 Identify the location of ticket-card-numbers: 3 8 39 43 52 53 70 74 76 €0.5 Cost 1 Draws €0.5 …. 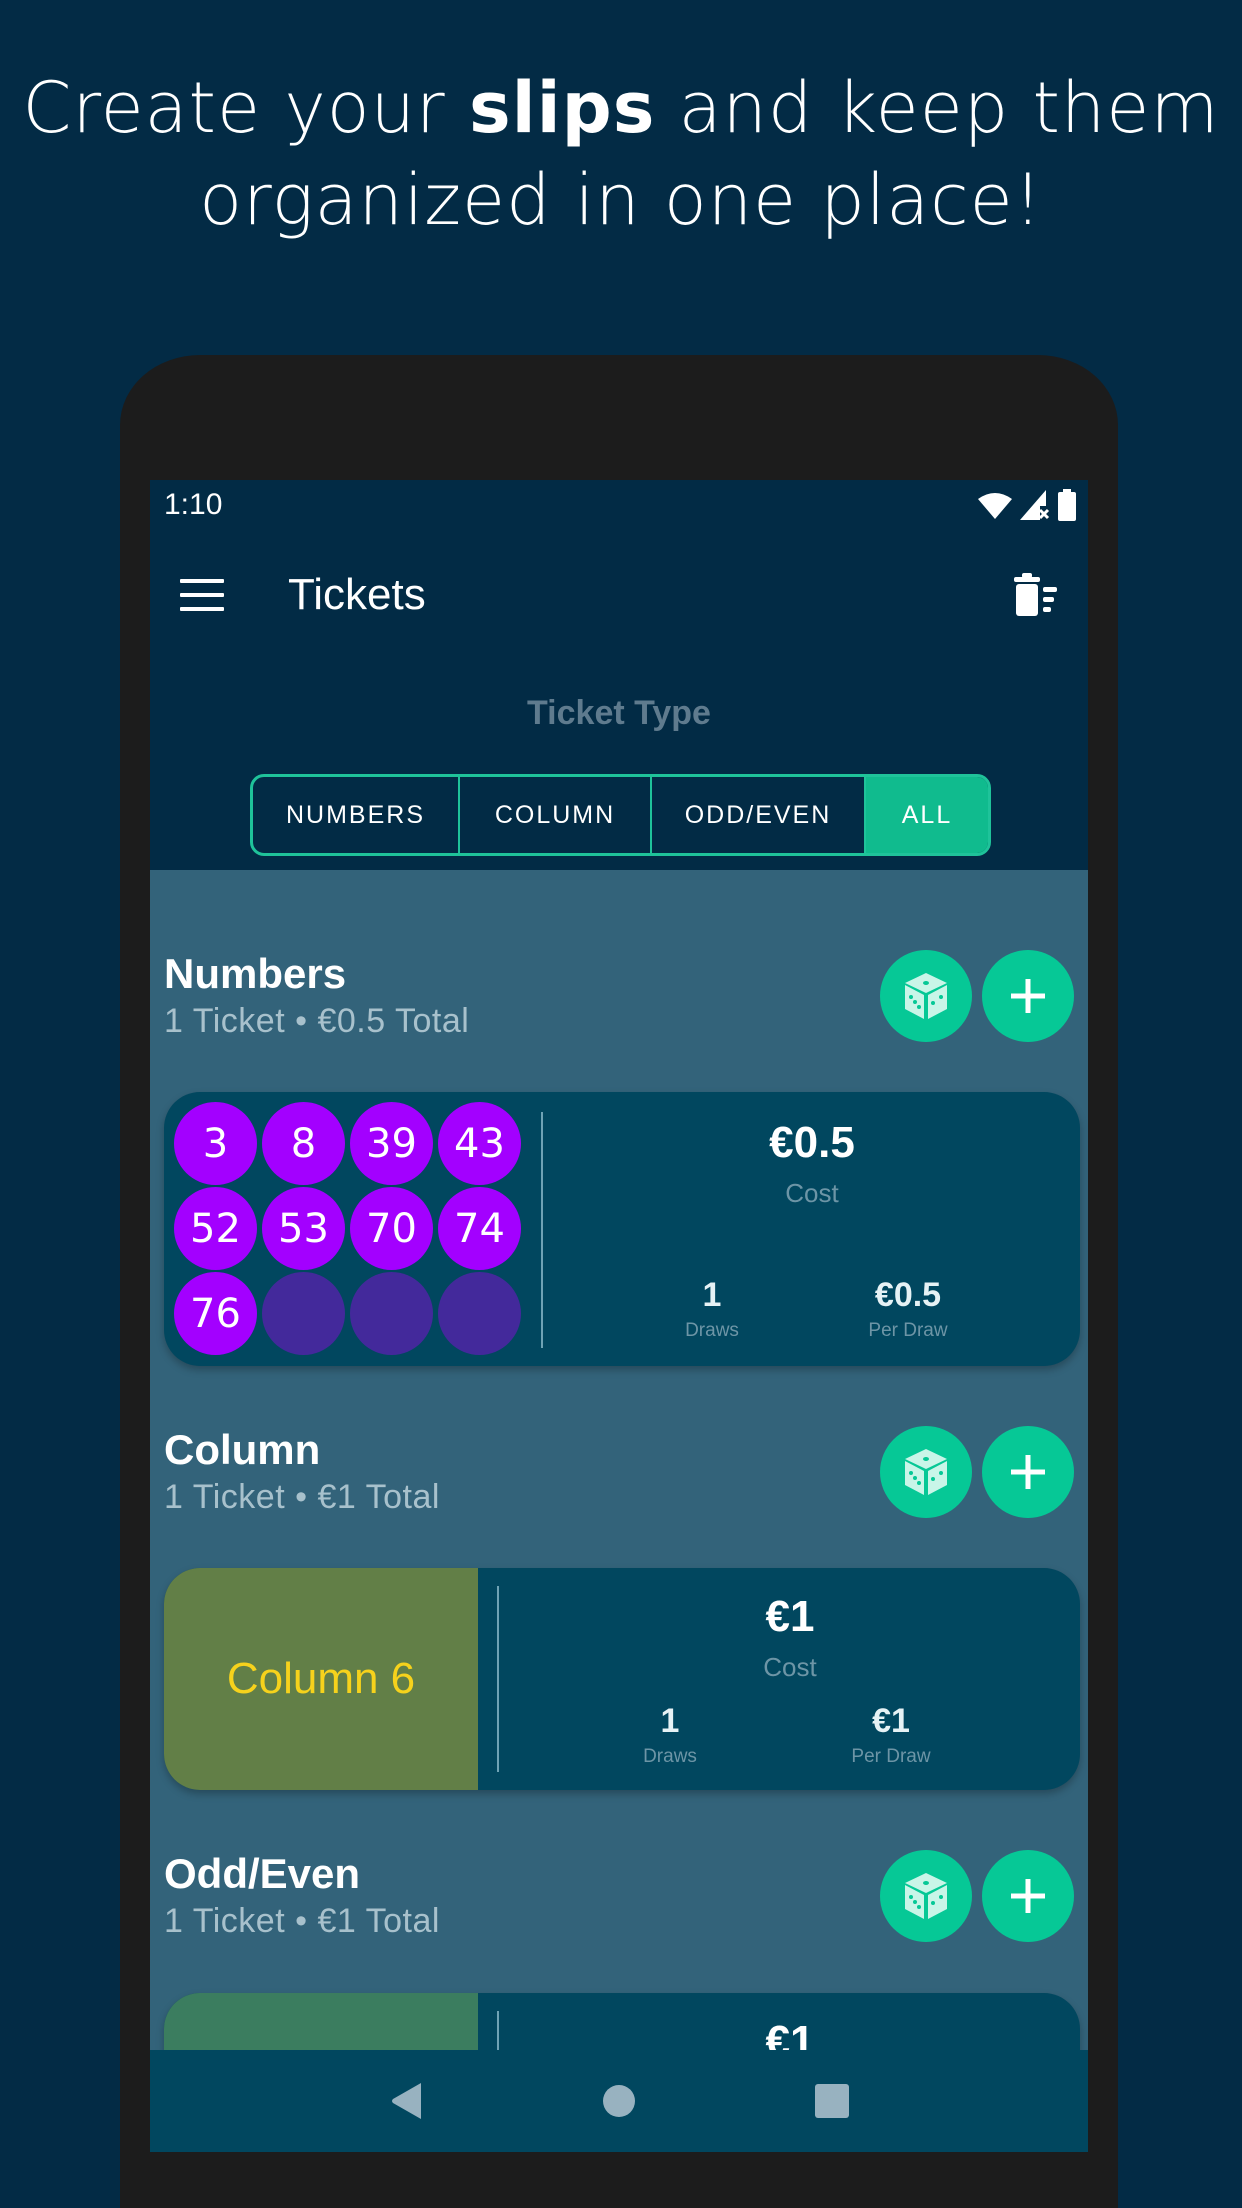
(622, 1229).